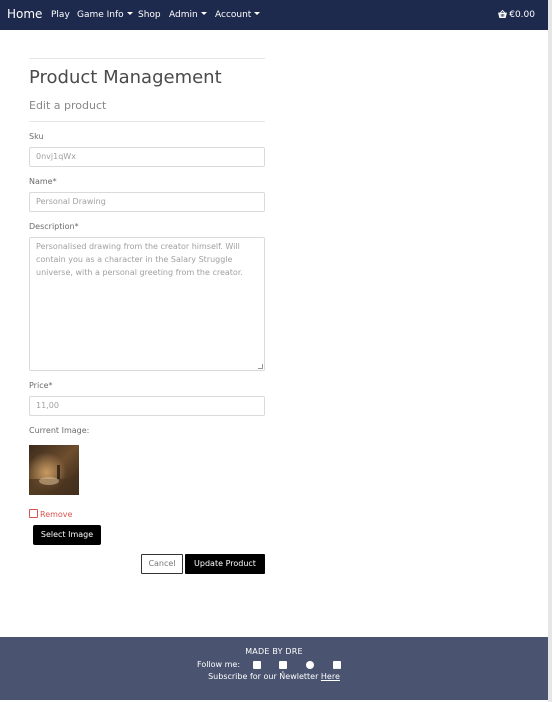 Image resolution: width=552 pixels, height=702 pixels. I want to click on nav-home-link: Home, so click(24, 14).